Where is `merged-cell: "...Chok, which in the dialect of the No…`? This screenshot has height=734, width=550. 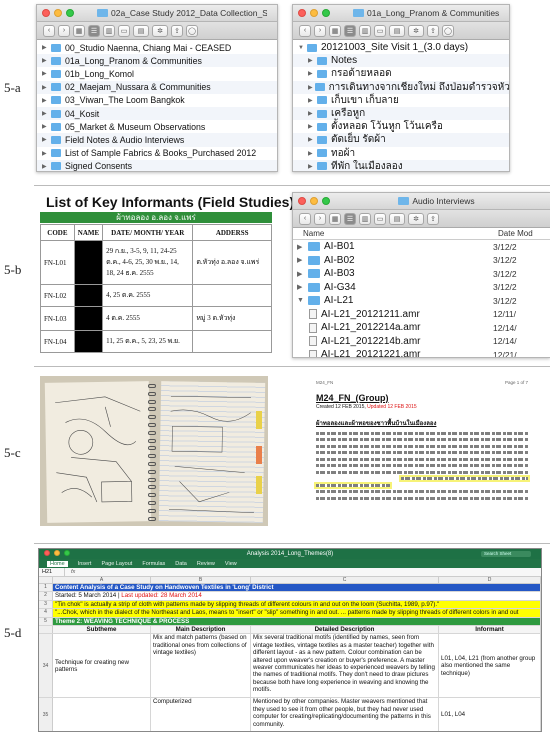
merged-cell: "...Chok, which in the dialect of the No… is located at coordinates (297, 613).